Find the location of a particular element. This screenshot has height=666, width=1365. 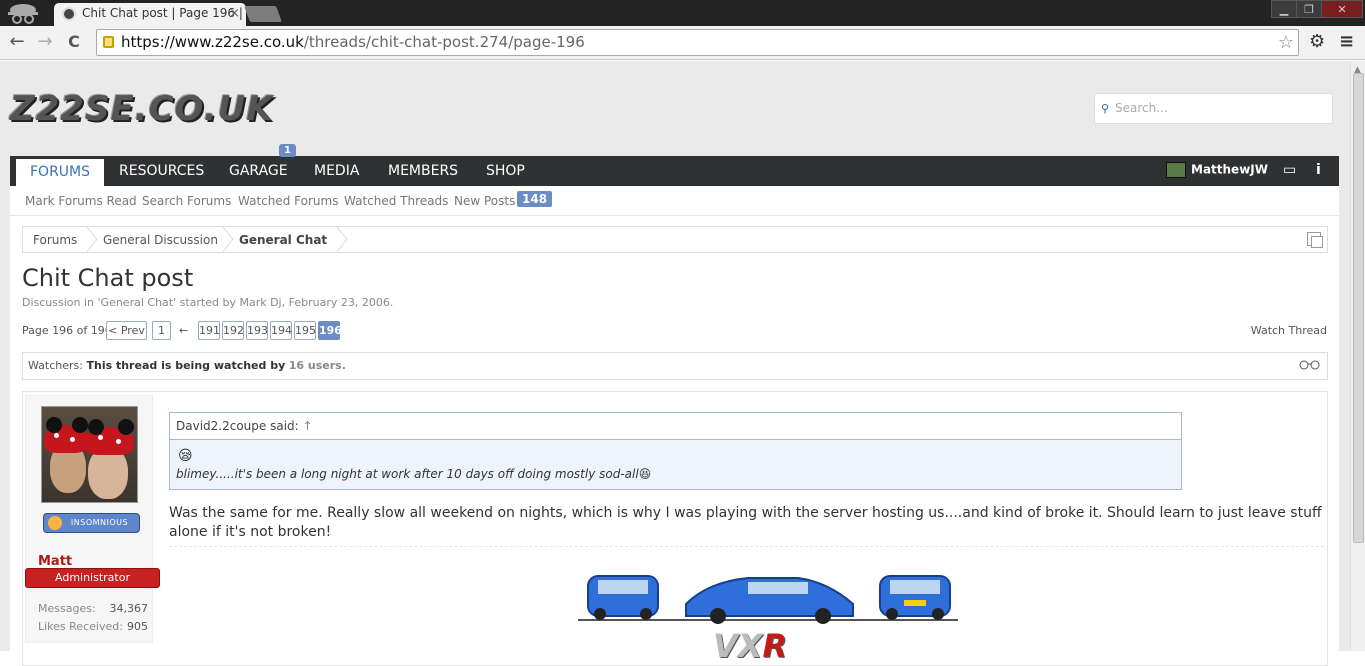

minimize-button: ▁ is located at coordinates (1284, 9).